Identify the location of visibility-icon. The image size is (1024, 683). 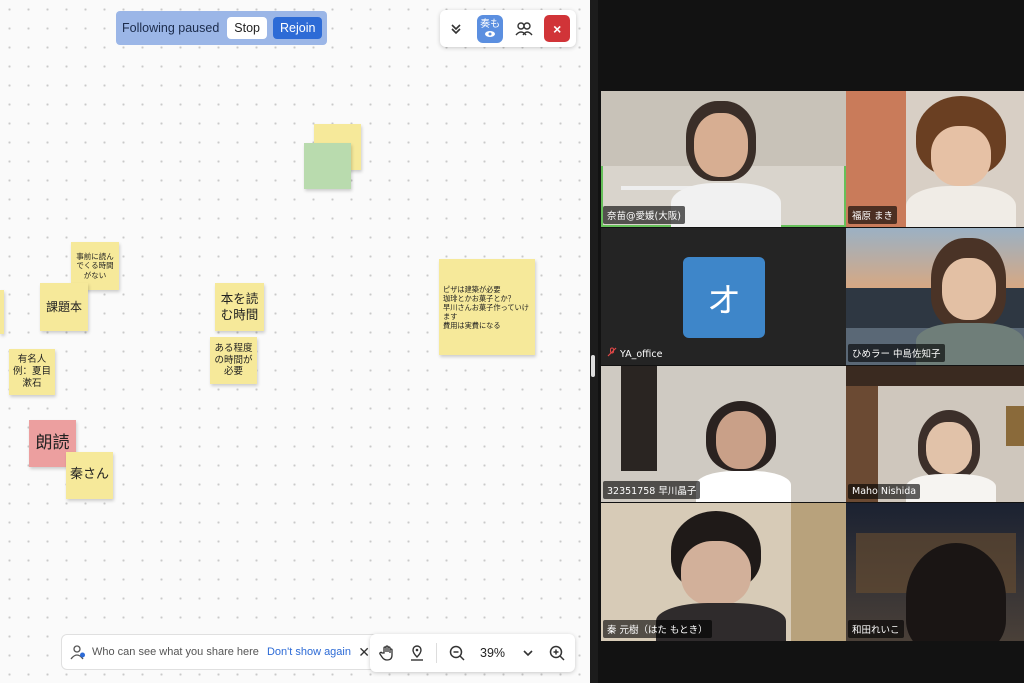
(77, 652).